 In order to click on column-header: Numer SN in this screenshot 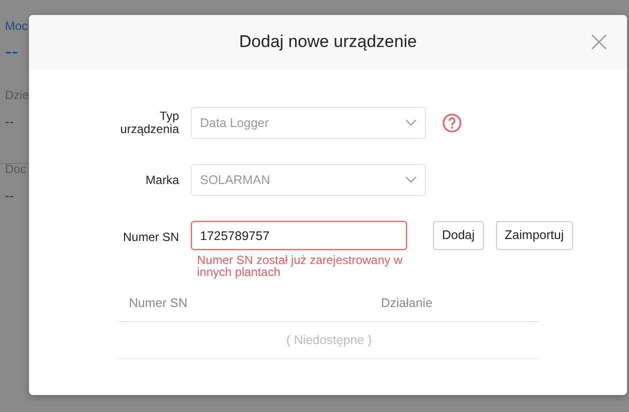, I will do `click(158, 303)`.